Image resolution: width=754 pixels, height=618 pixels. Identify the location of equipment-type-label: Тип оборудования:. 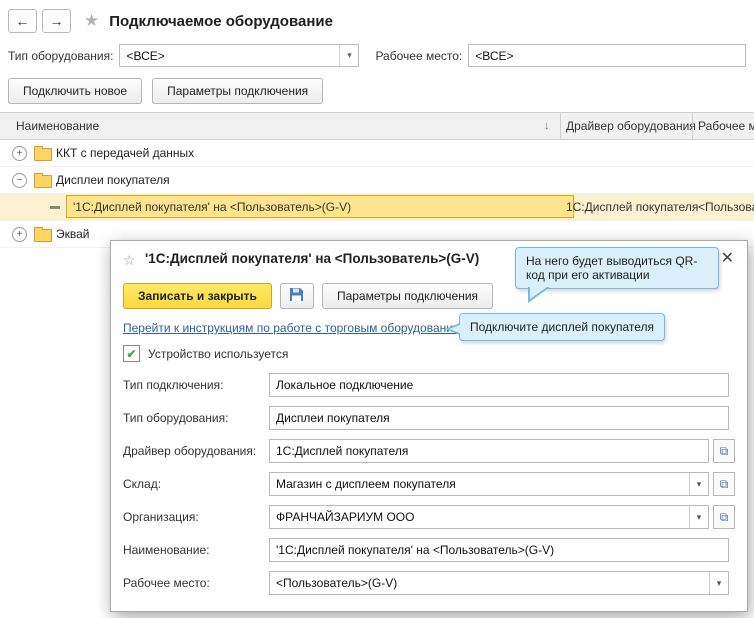
(61, 55).